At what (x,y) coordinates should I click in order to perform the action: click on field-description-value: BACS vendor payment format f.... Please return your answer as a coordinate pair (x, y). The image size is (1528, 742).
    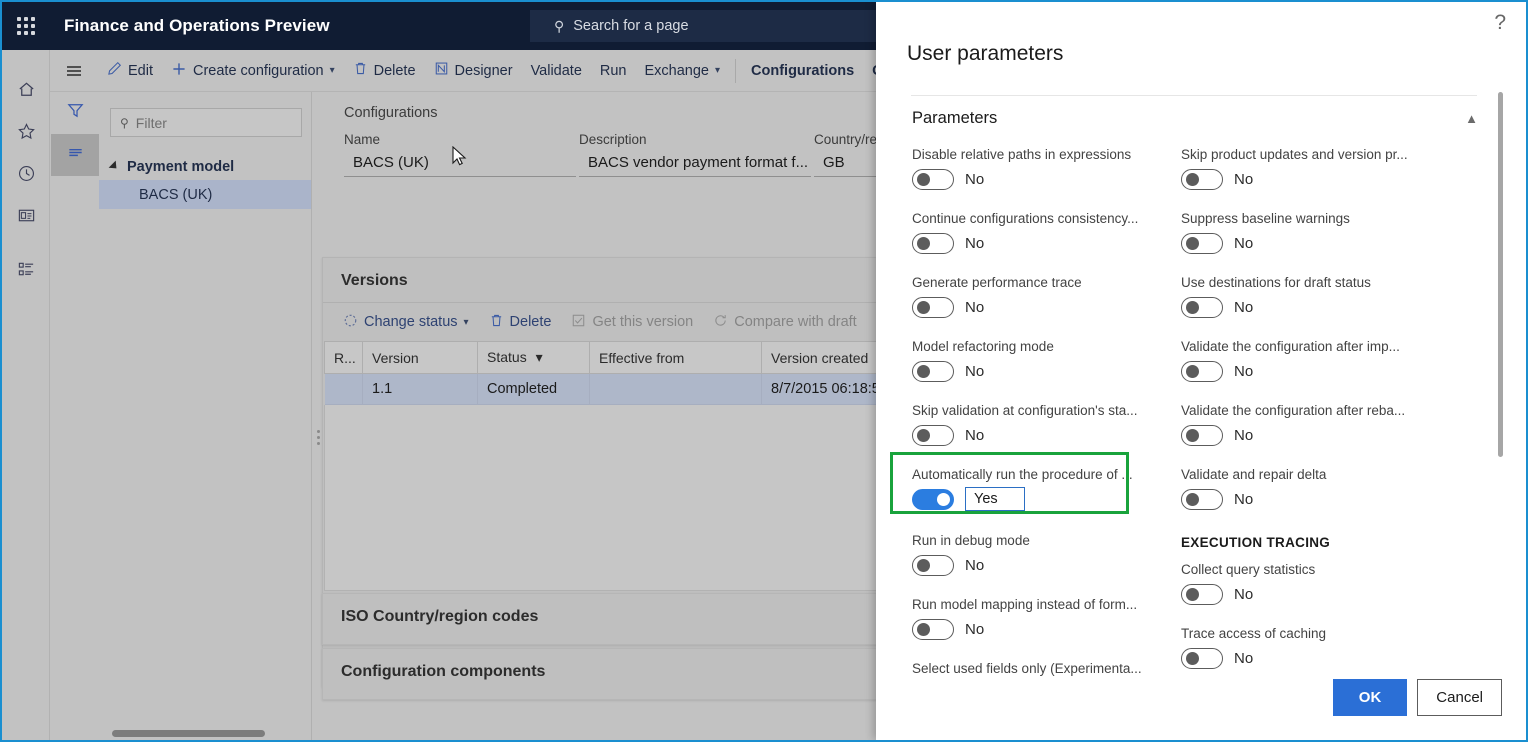
    Looking at the image, I should click on (695, 164).